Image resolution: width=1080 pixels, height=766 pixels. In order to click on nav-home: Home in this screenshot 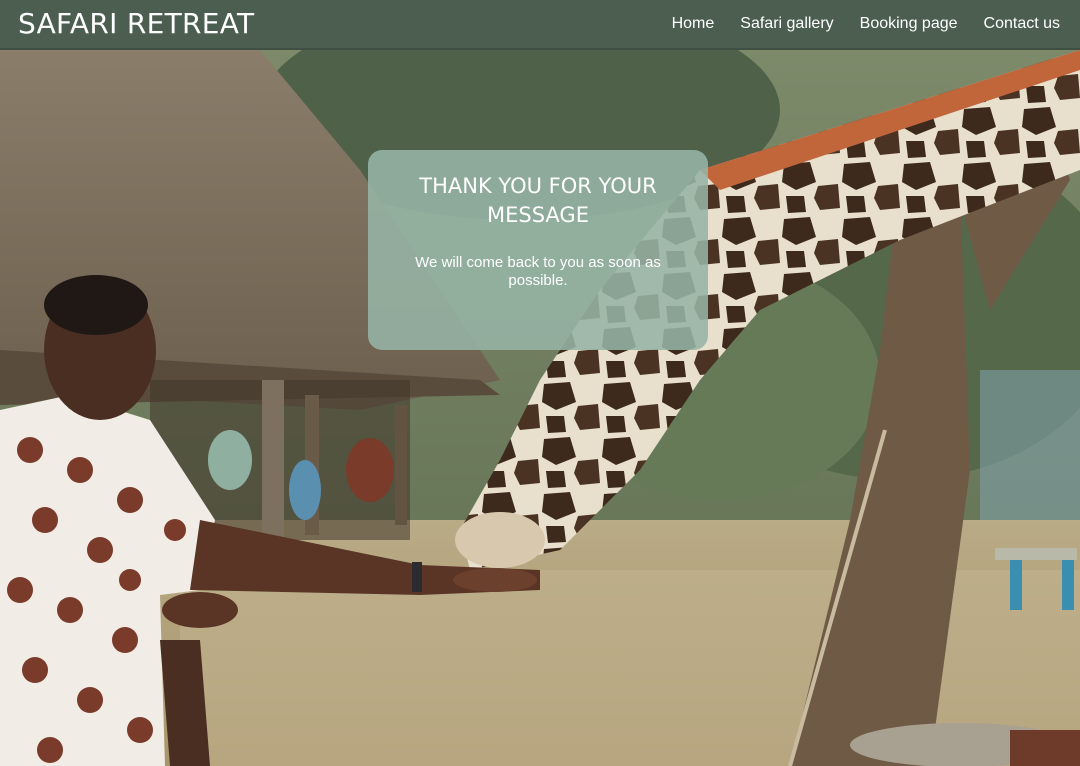, I will do `click(693, 24)`.